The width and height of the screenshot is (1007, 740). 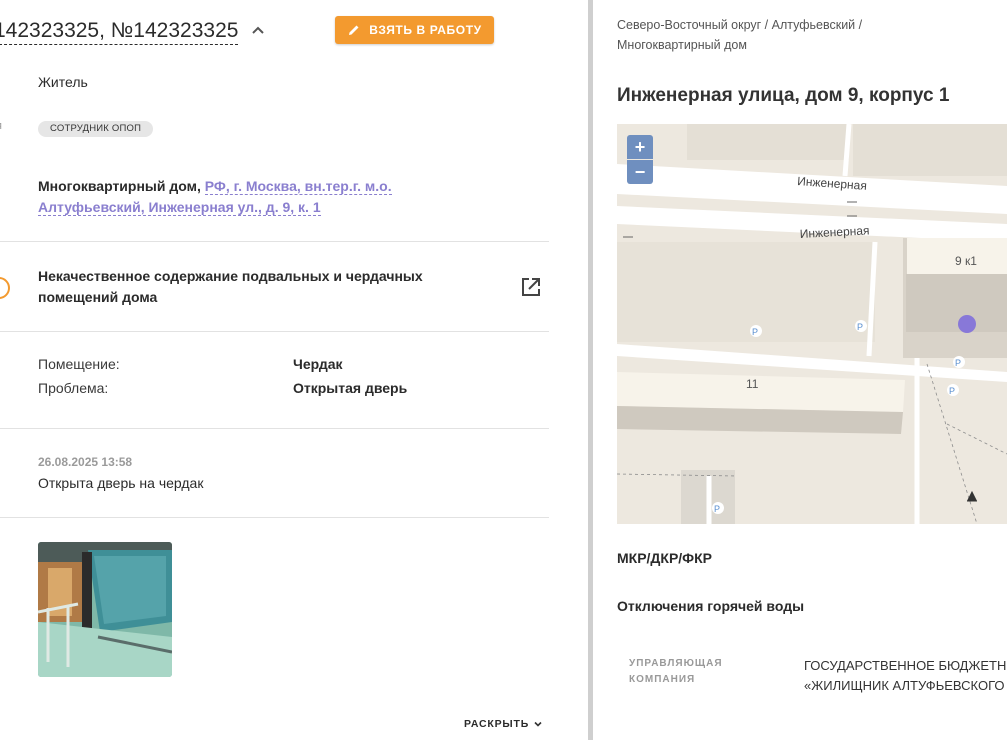 I want to click on attached-photo, so click(x=105, y=609).